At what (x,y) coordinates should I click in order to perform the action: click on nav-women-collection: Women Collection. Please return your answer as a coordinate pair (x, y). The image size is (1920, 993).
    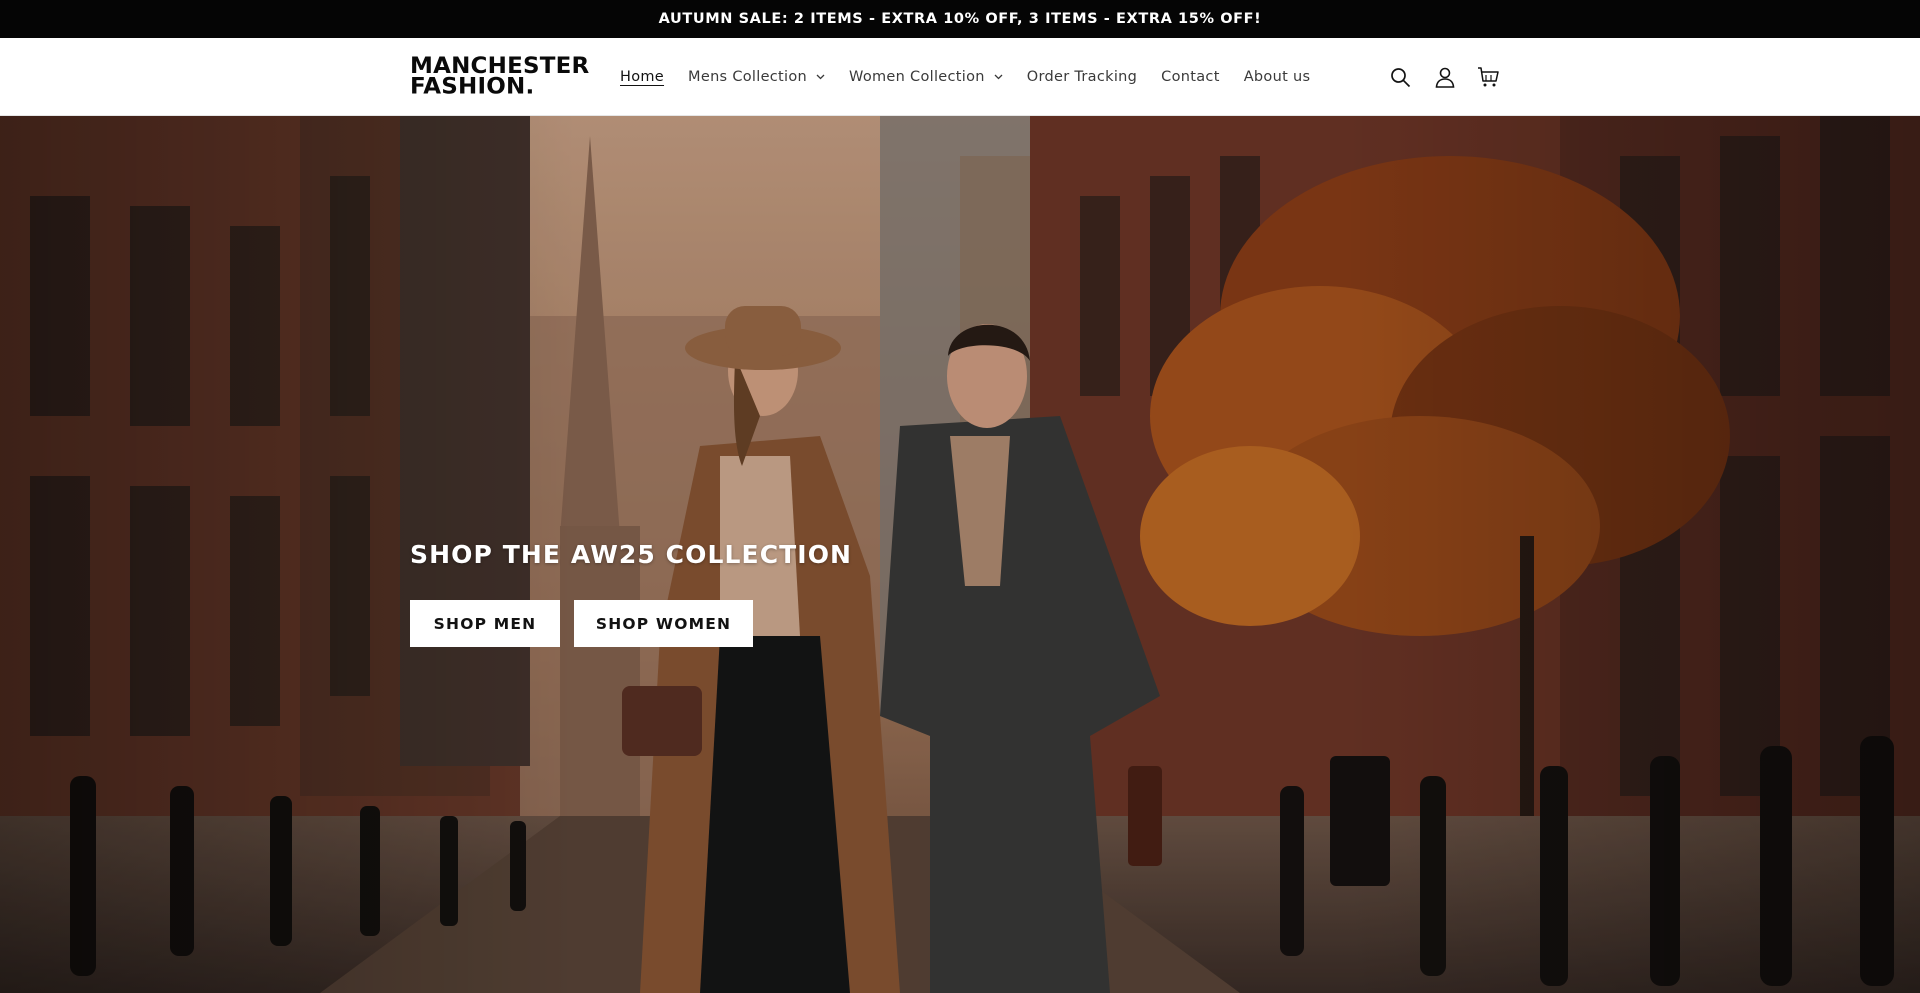
    Looking at the image, I should click on (926, 77).